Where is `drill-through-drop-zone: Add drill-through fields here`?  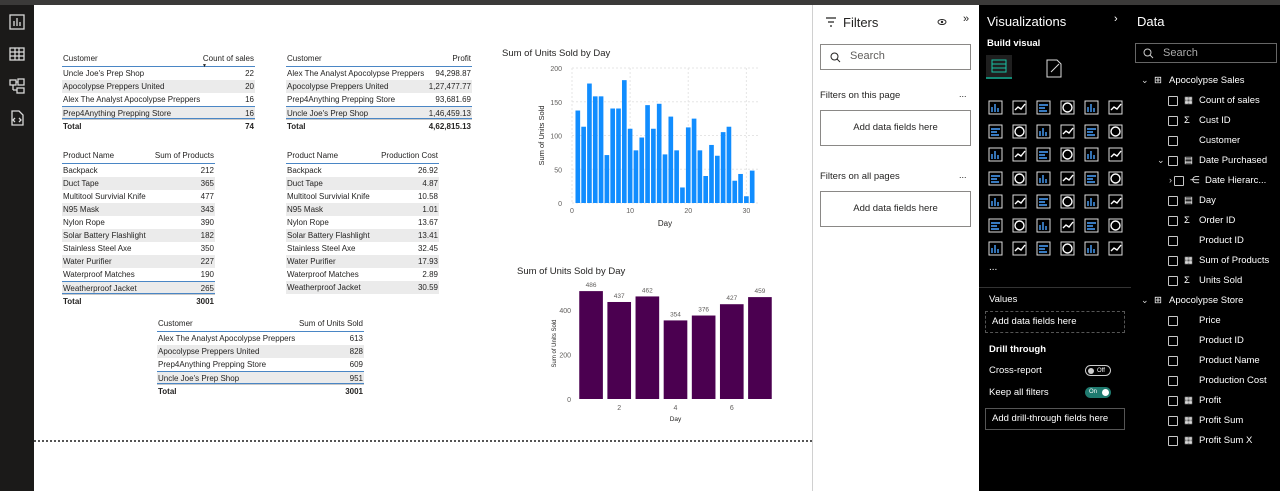
drill-through-drop-zone: Add drill-through fields here is located at coordinates (1055, 419).